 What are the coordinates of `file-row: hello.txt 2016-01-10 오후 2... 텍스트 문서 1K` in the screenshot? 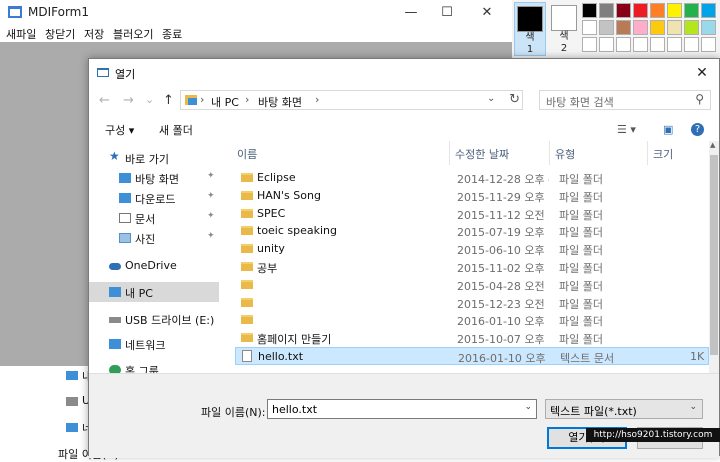 It's located at (472, 356).